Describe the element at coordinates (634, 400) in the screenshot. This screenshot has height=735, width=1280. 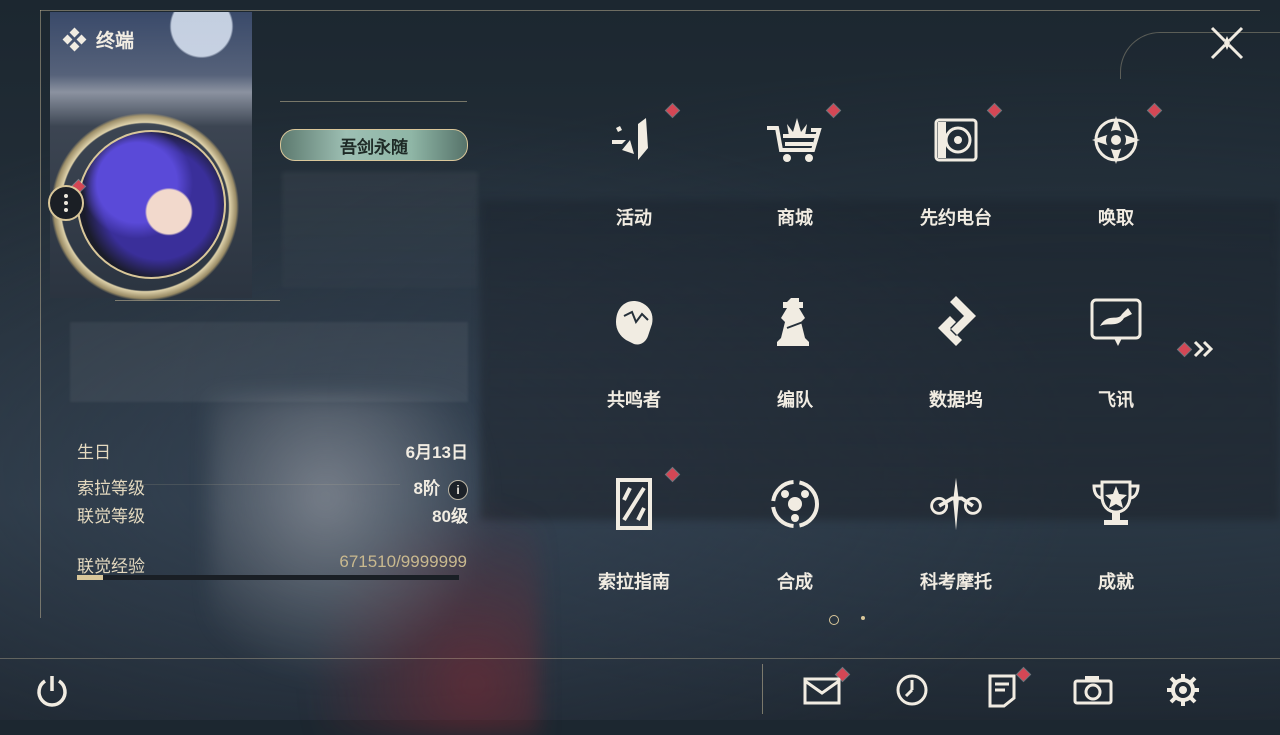
I see `menu-item-label: 共鸣者` at that location.